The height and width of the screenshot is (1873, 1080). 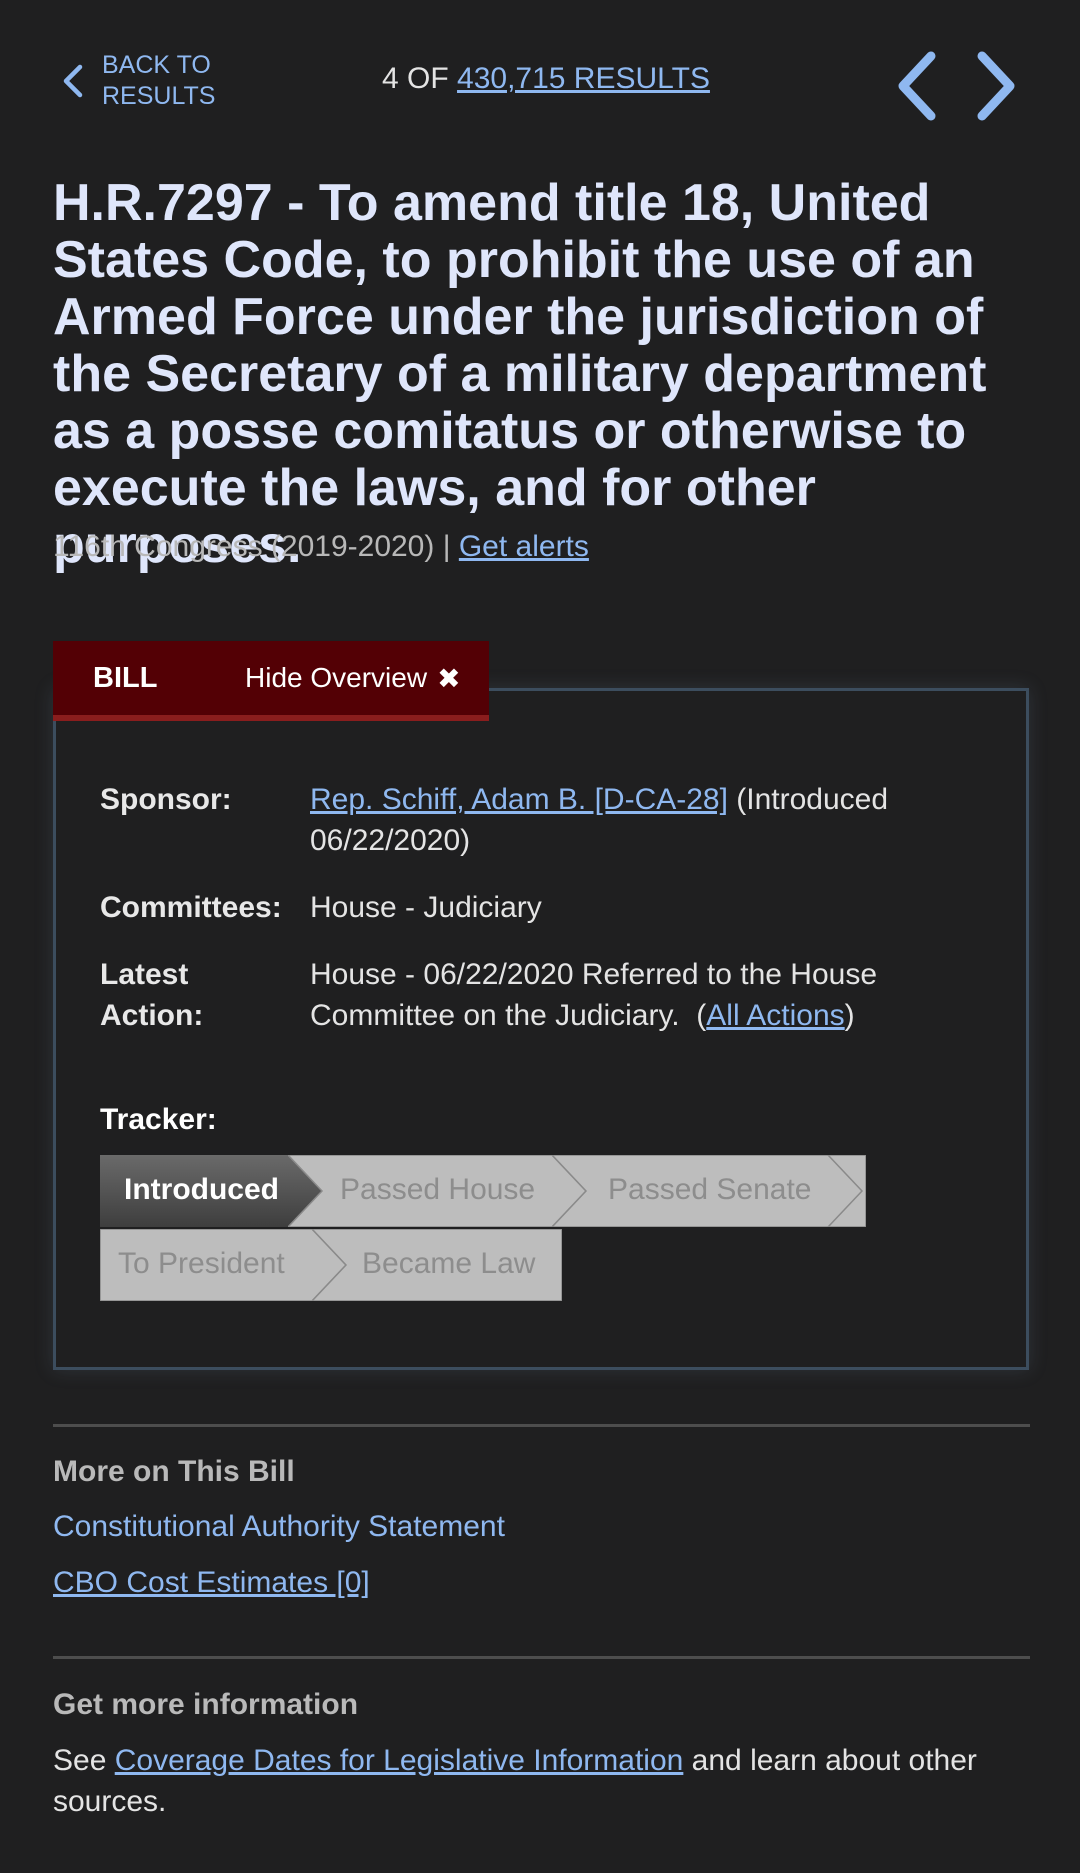 I want to click on more-info-see: See, so click(x=84, y=1760).